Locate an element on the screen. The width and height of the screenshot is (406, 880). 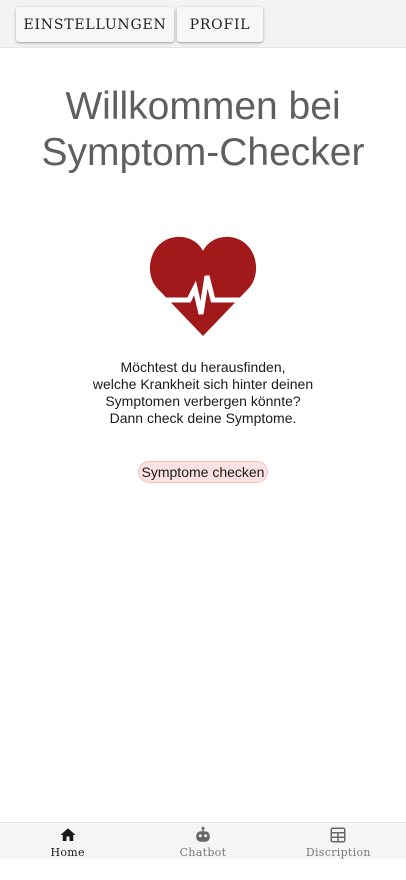
nav-item-discription: Discription is located at coordinates (338, 841).